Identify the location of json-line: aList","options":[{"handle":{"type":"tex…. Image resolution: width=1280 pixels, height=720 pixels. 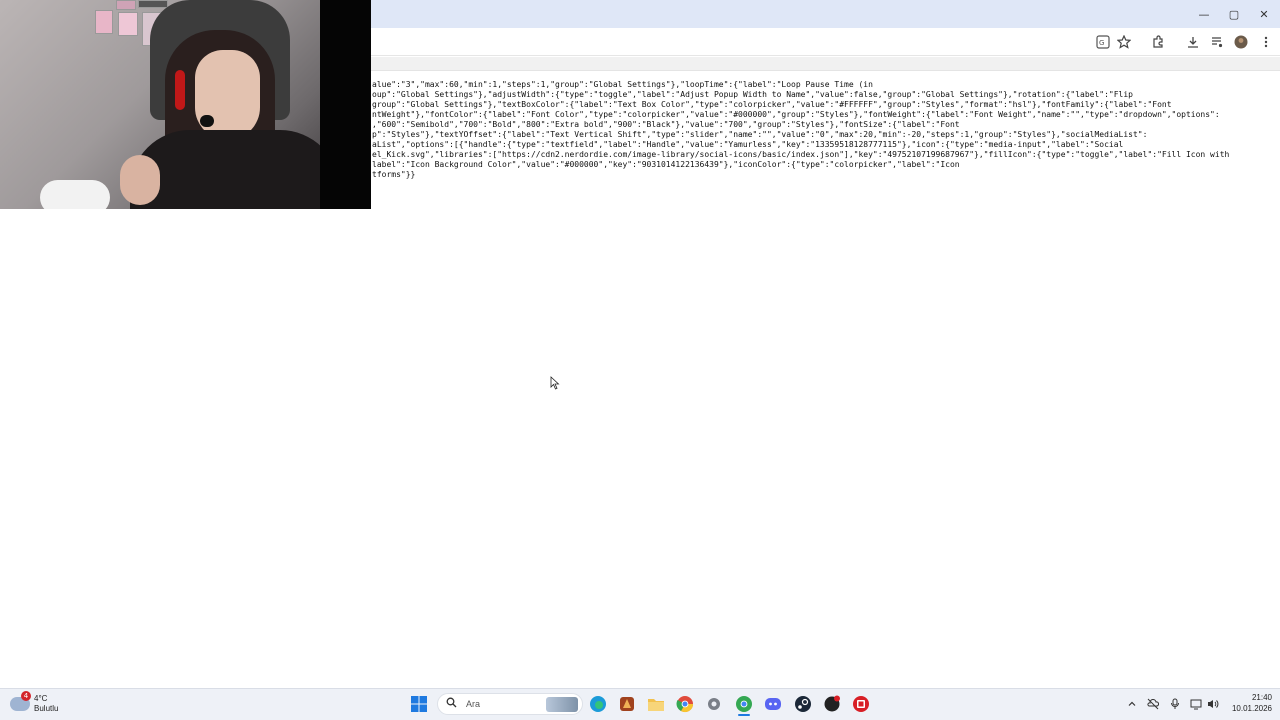
(748, 144).